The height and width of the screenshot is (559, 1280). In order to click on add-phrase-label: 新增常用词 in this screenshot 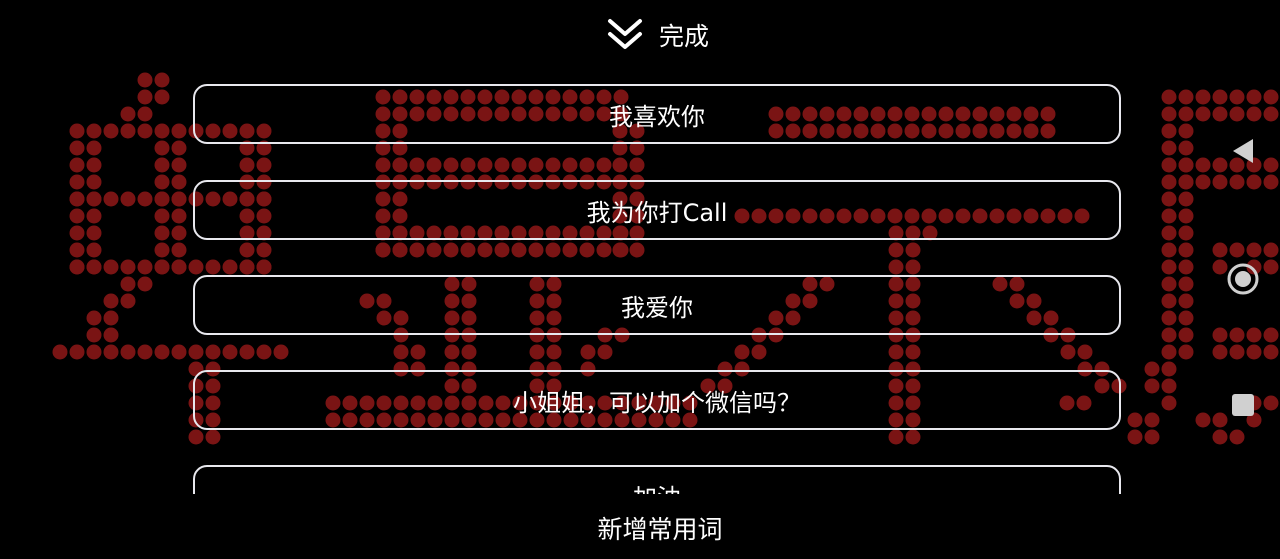, I will do `click(660, 529)`.